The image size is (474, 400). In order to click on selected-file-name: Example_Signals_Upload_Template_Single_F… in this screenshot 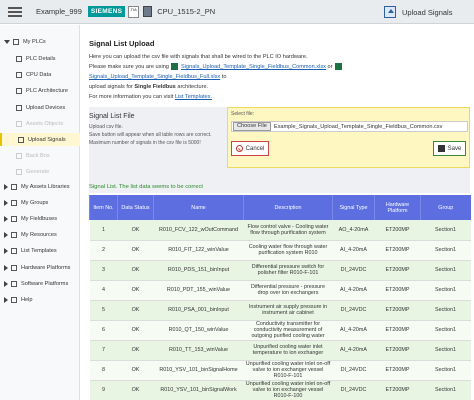, I will do `click(358, 126)`.